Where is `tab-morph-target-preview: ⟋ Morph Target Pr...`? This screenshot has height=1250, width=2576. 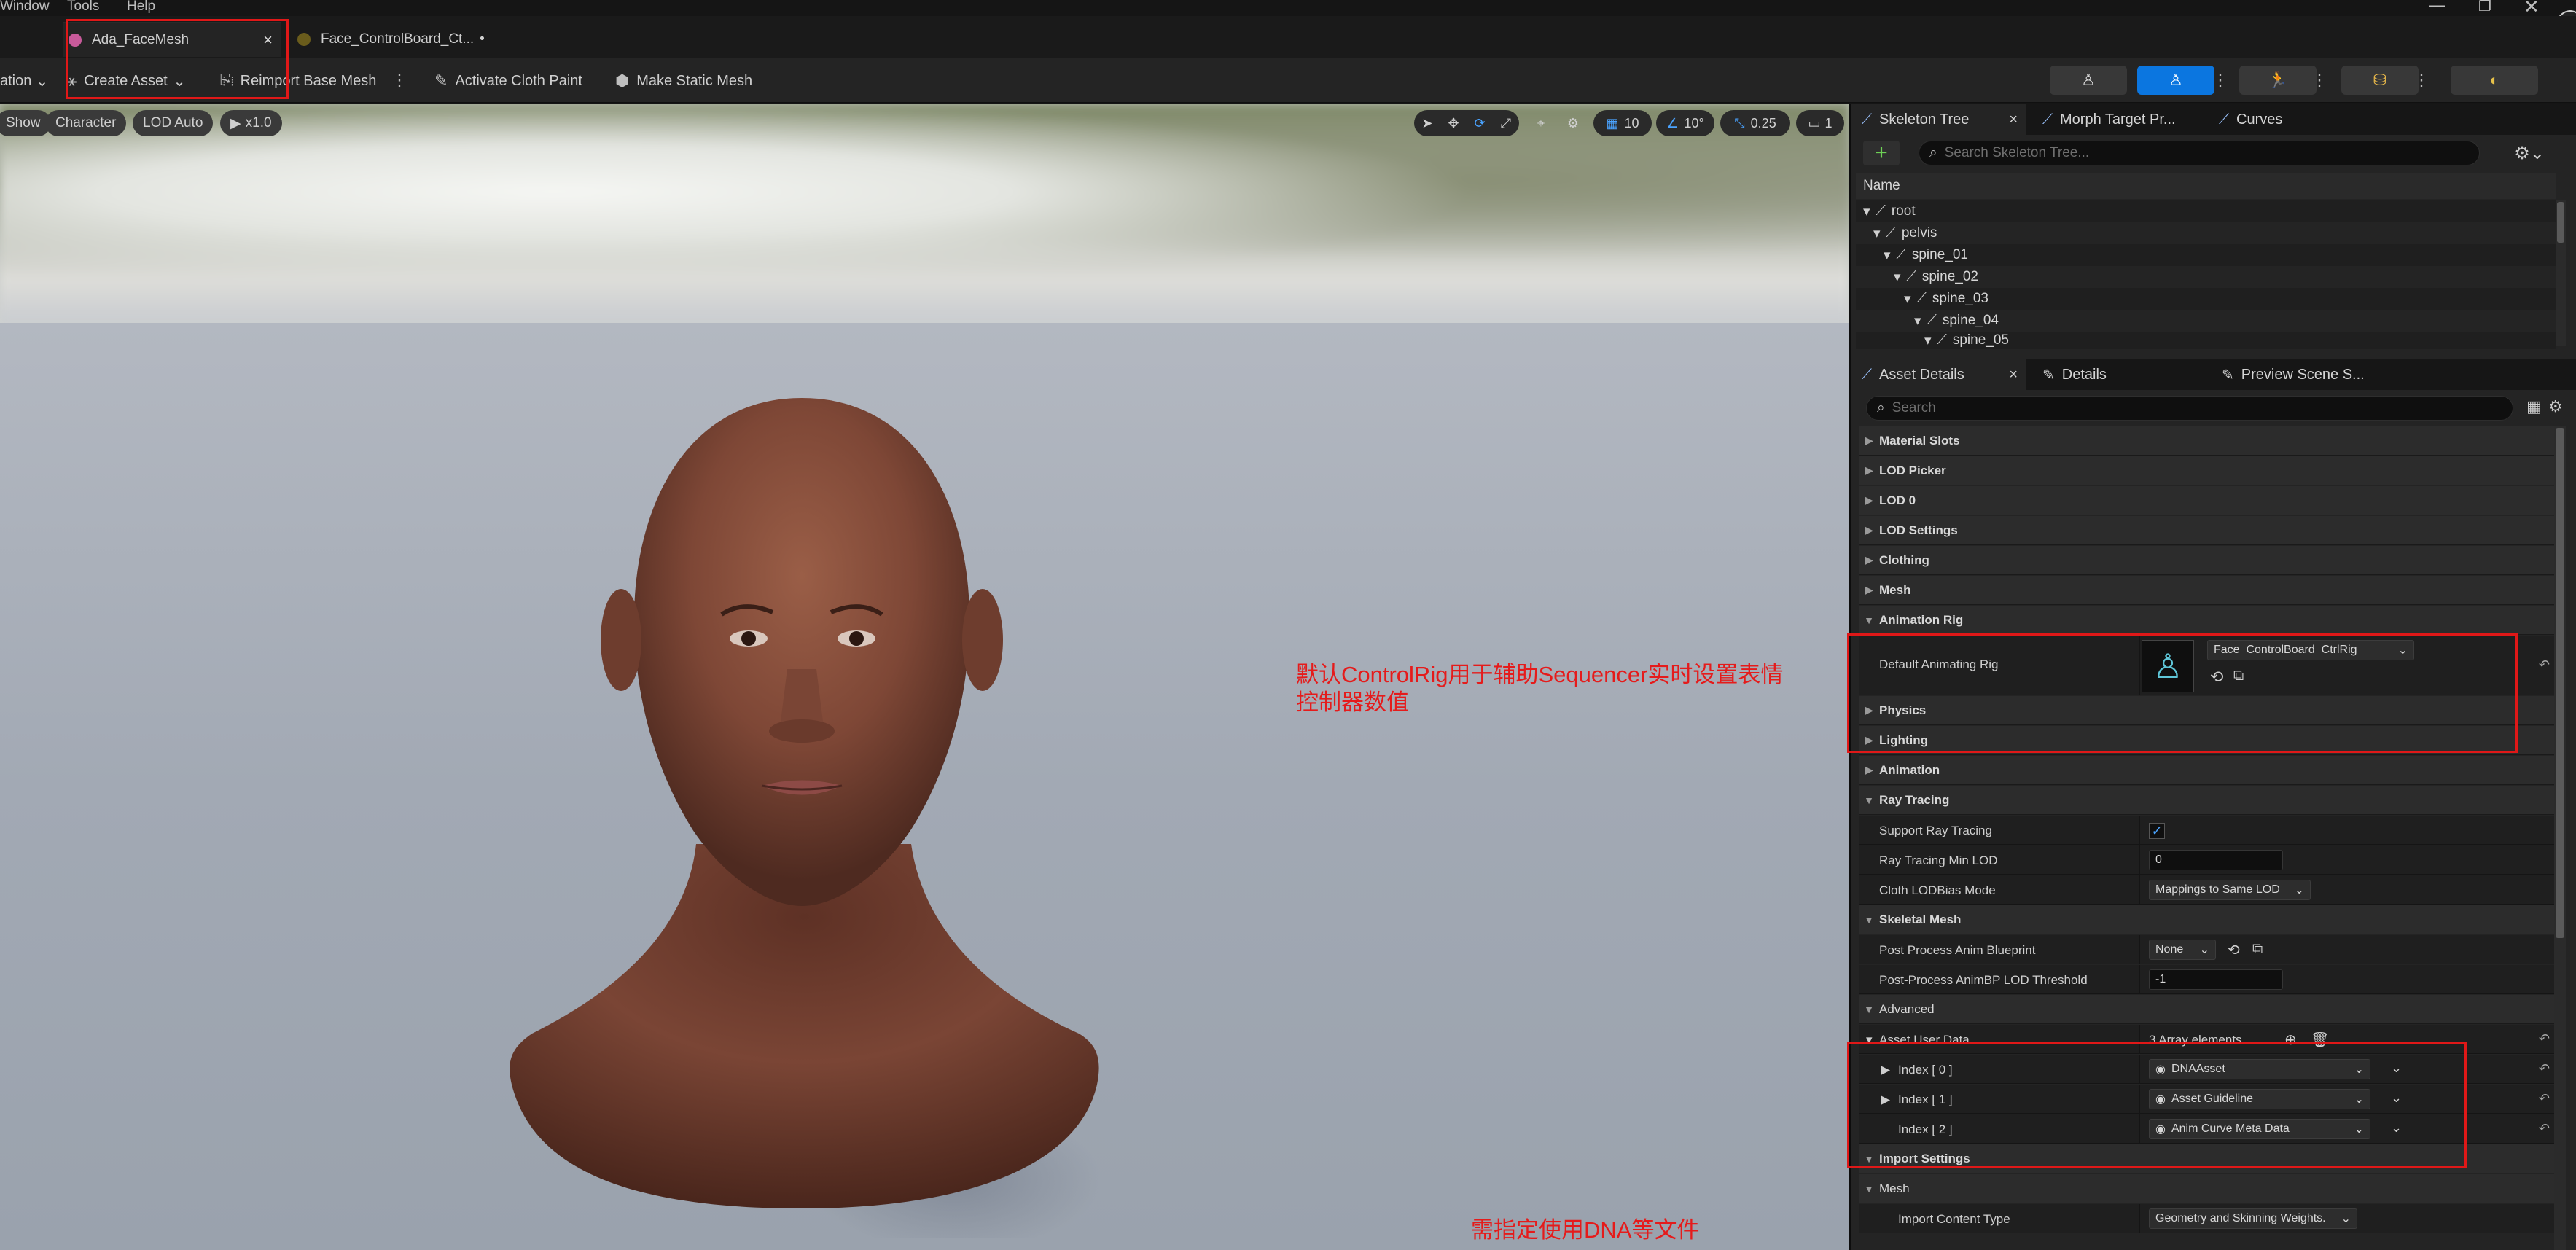
tab-morph-target-preview: ⟋ Morph Target Pr... is located at coordinates (2121, 119).